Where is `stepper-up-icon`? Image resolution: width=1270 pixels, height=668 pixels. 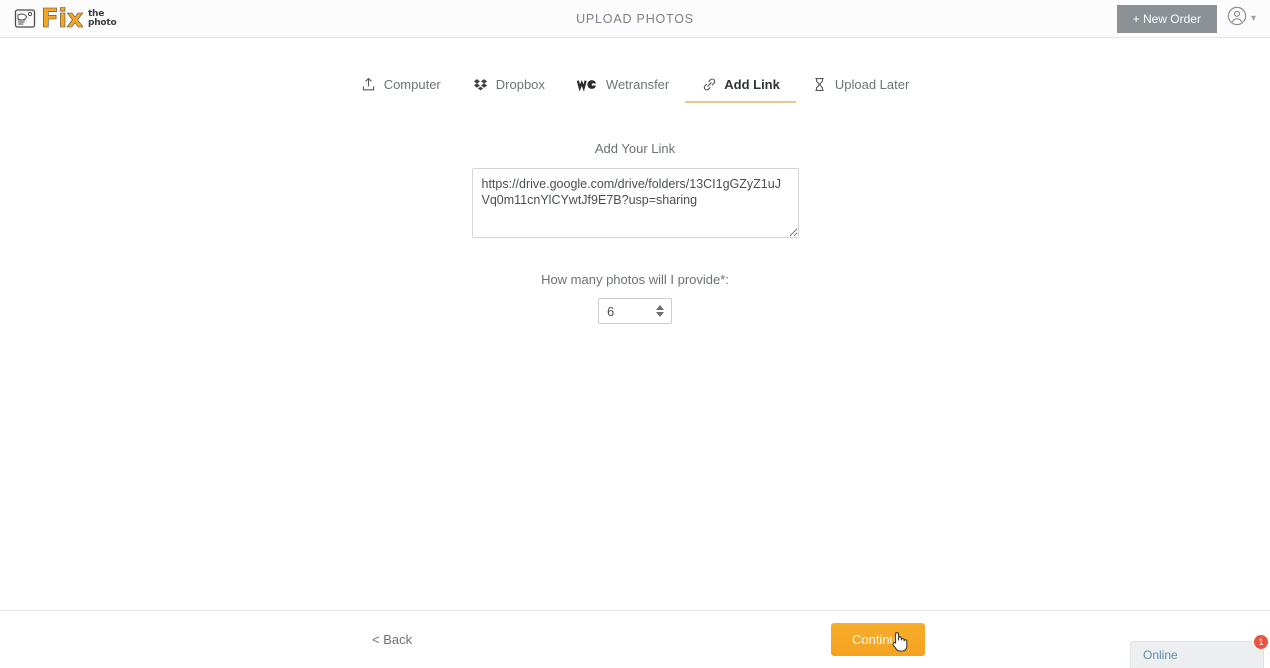
stepper-up-icon is located at coordinates (660, 307).